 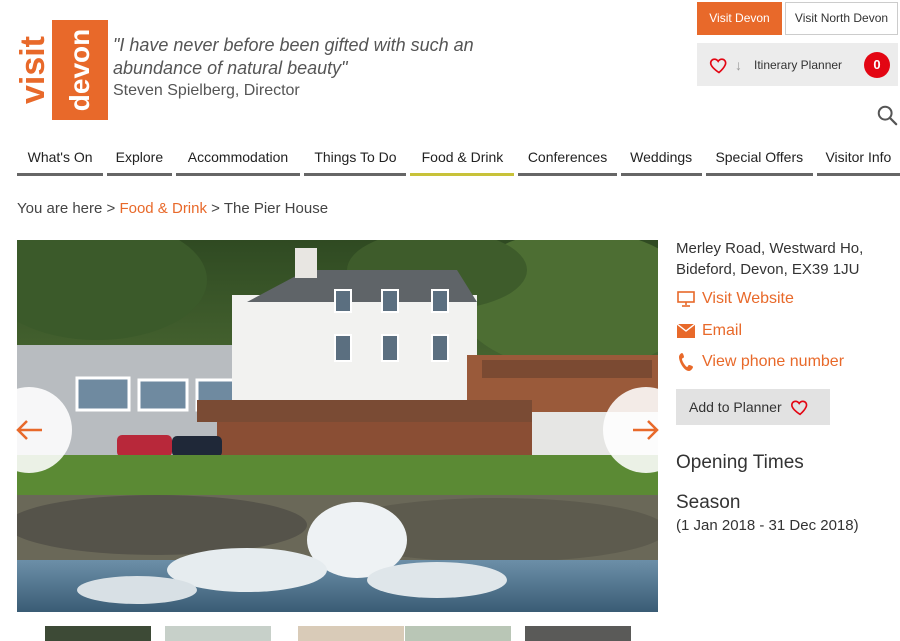 What do you see at coordinates (767, 525) in the screenshot?
I see `season-dates: (1 Jan 2018 - 31 Dec 2018)` at bounding box center [767, 525].